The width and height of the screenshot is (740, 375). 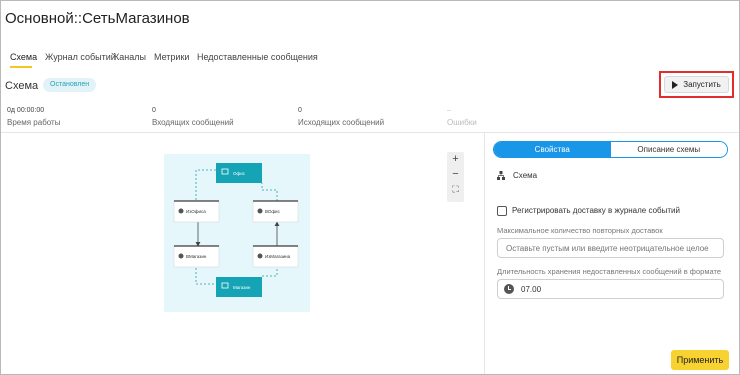 What do you see at coordinates (462, 122) in the screenshot?
I see `errors-label: Ошибки` at bounding box center [462, 122].